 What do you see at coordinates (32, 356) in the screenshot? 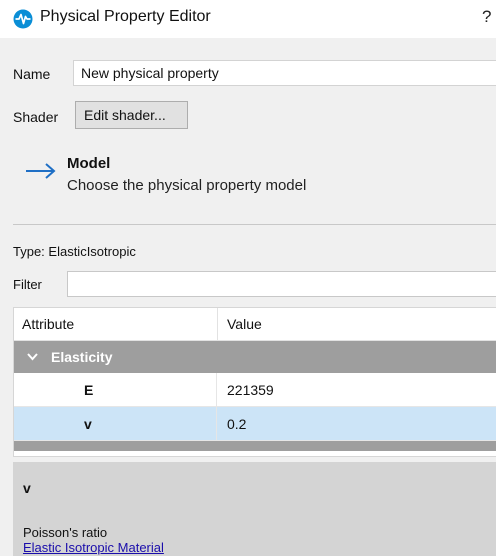
I see `chevron-down-icon` at bounding box center [32, 356].